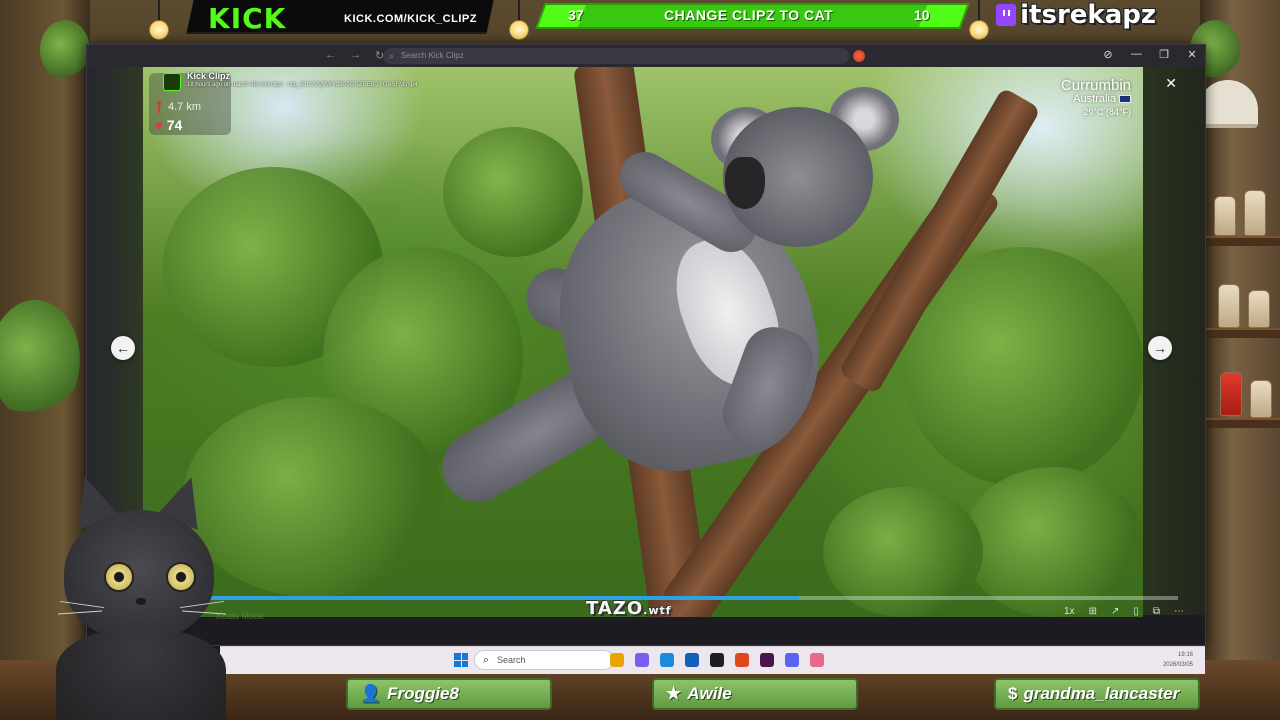 Image resolution: width=1280 pixels, height=720 pixels. I want to click on more-options-icon: ⋯, so click(1179, 611).